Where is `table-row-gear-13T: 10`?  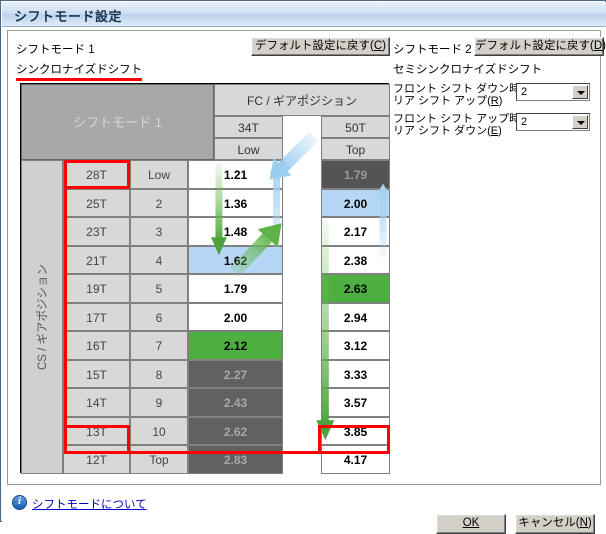 table-row-gear-13T: 10 is located at coordinates (159, 430).